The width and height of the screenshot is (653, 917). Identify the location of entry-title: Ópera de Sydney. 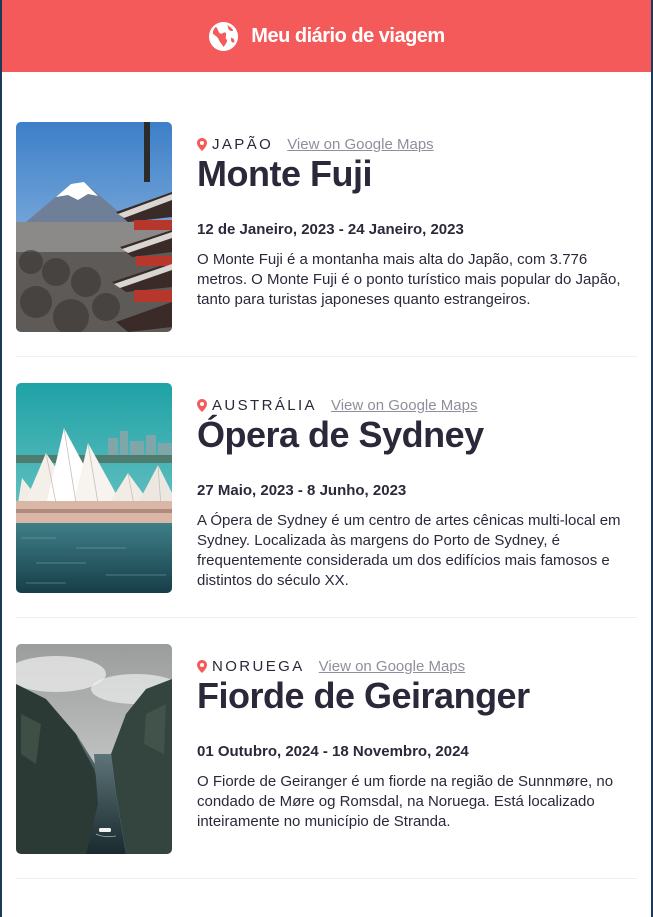
(340, 434).